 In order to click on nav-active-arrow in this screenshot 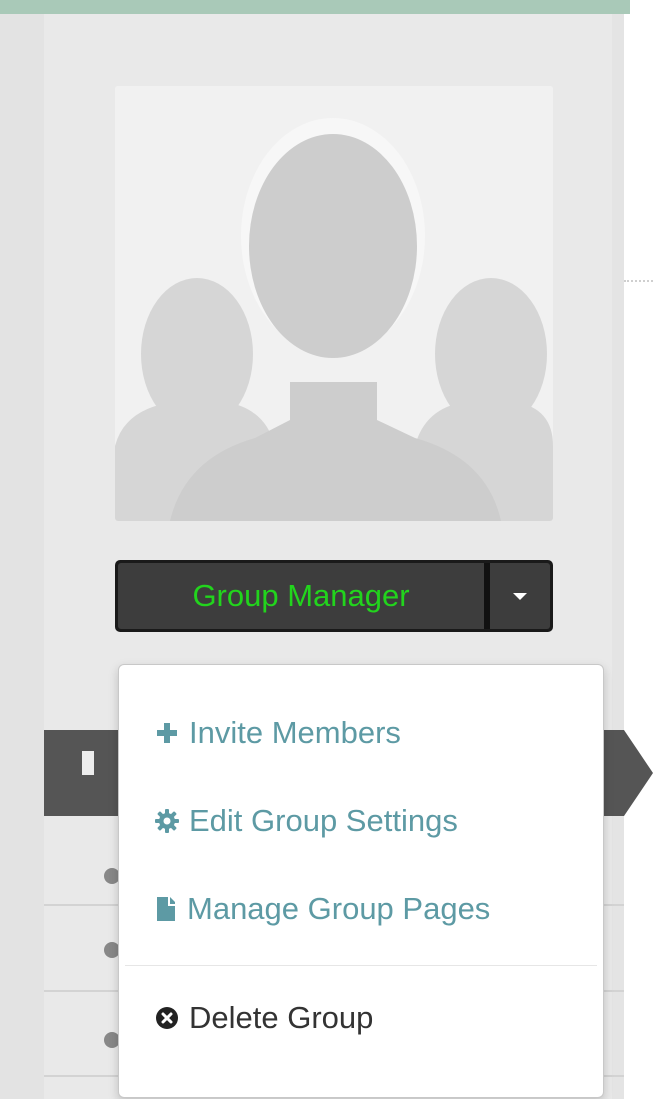, I will do `click(638, 773)`.